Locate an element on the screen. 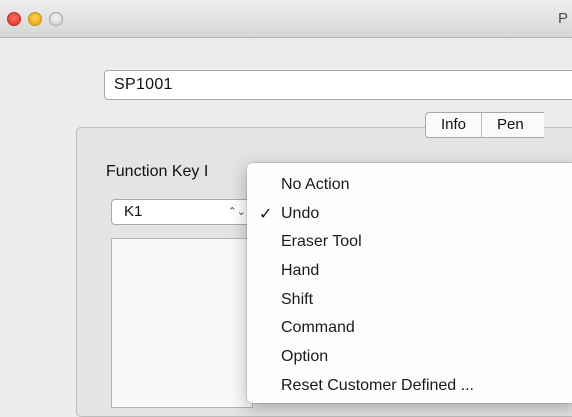  menu-item-undo: ✓ Undo is located at coordinates (409, 214).